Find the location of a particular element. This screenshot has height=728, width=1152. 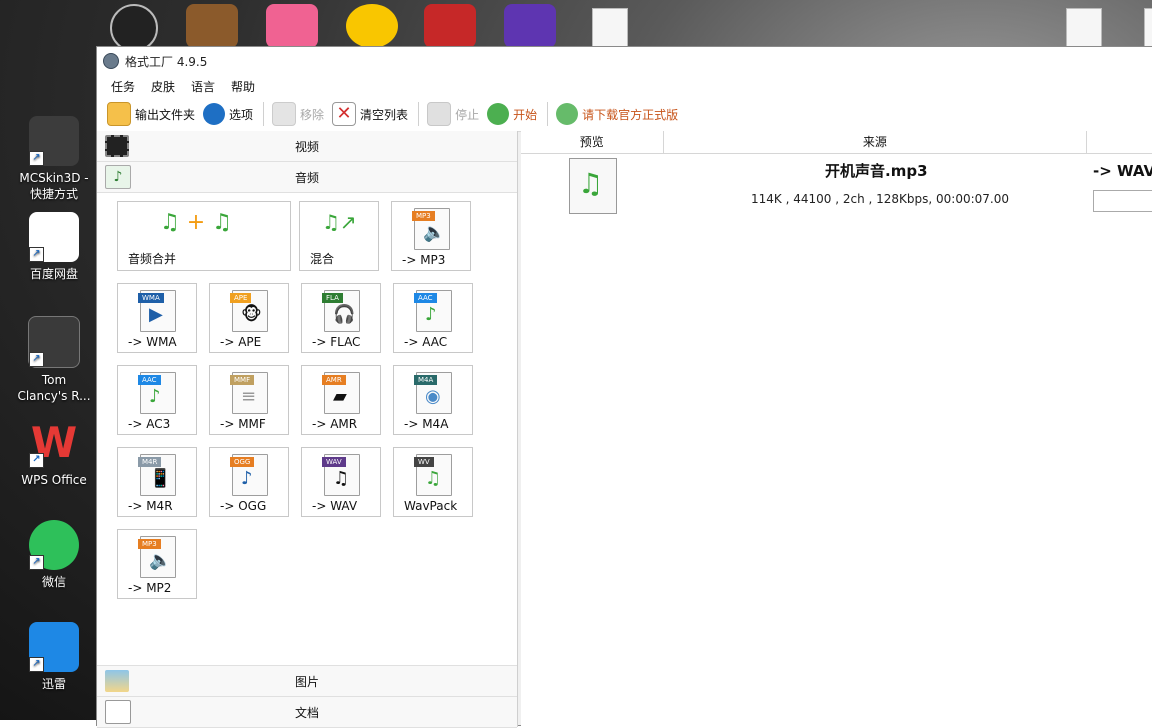

tile-label: -> AC3 is located at coordinates (149, 424).